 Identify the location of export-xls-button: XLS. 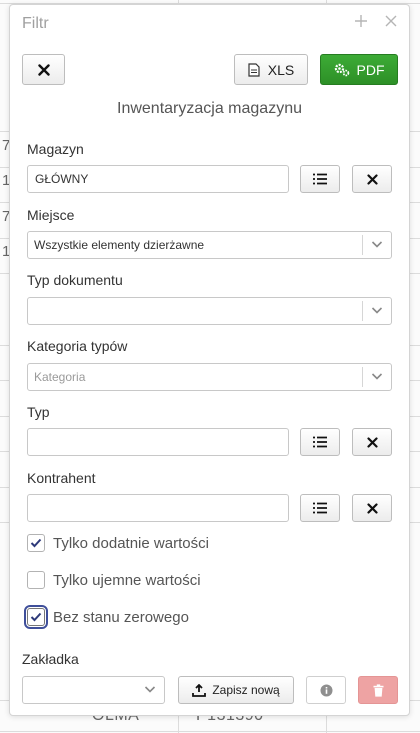
(271, 69).